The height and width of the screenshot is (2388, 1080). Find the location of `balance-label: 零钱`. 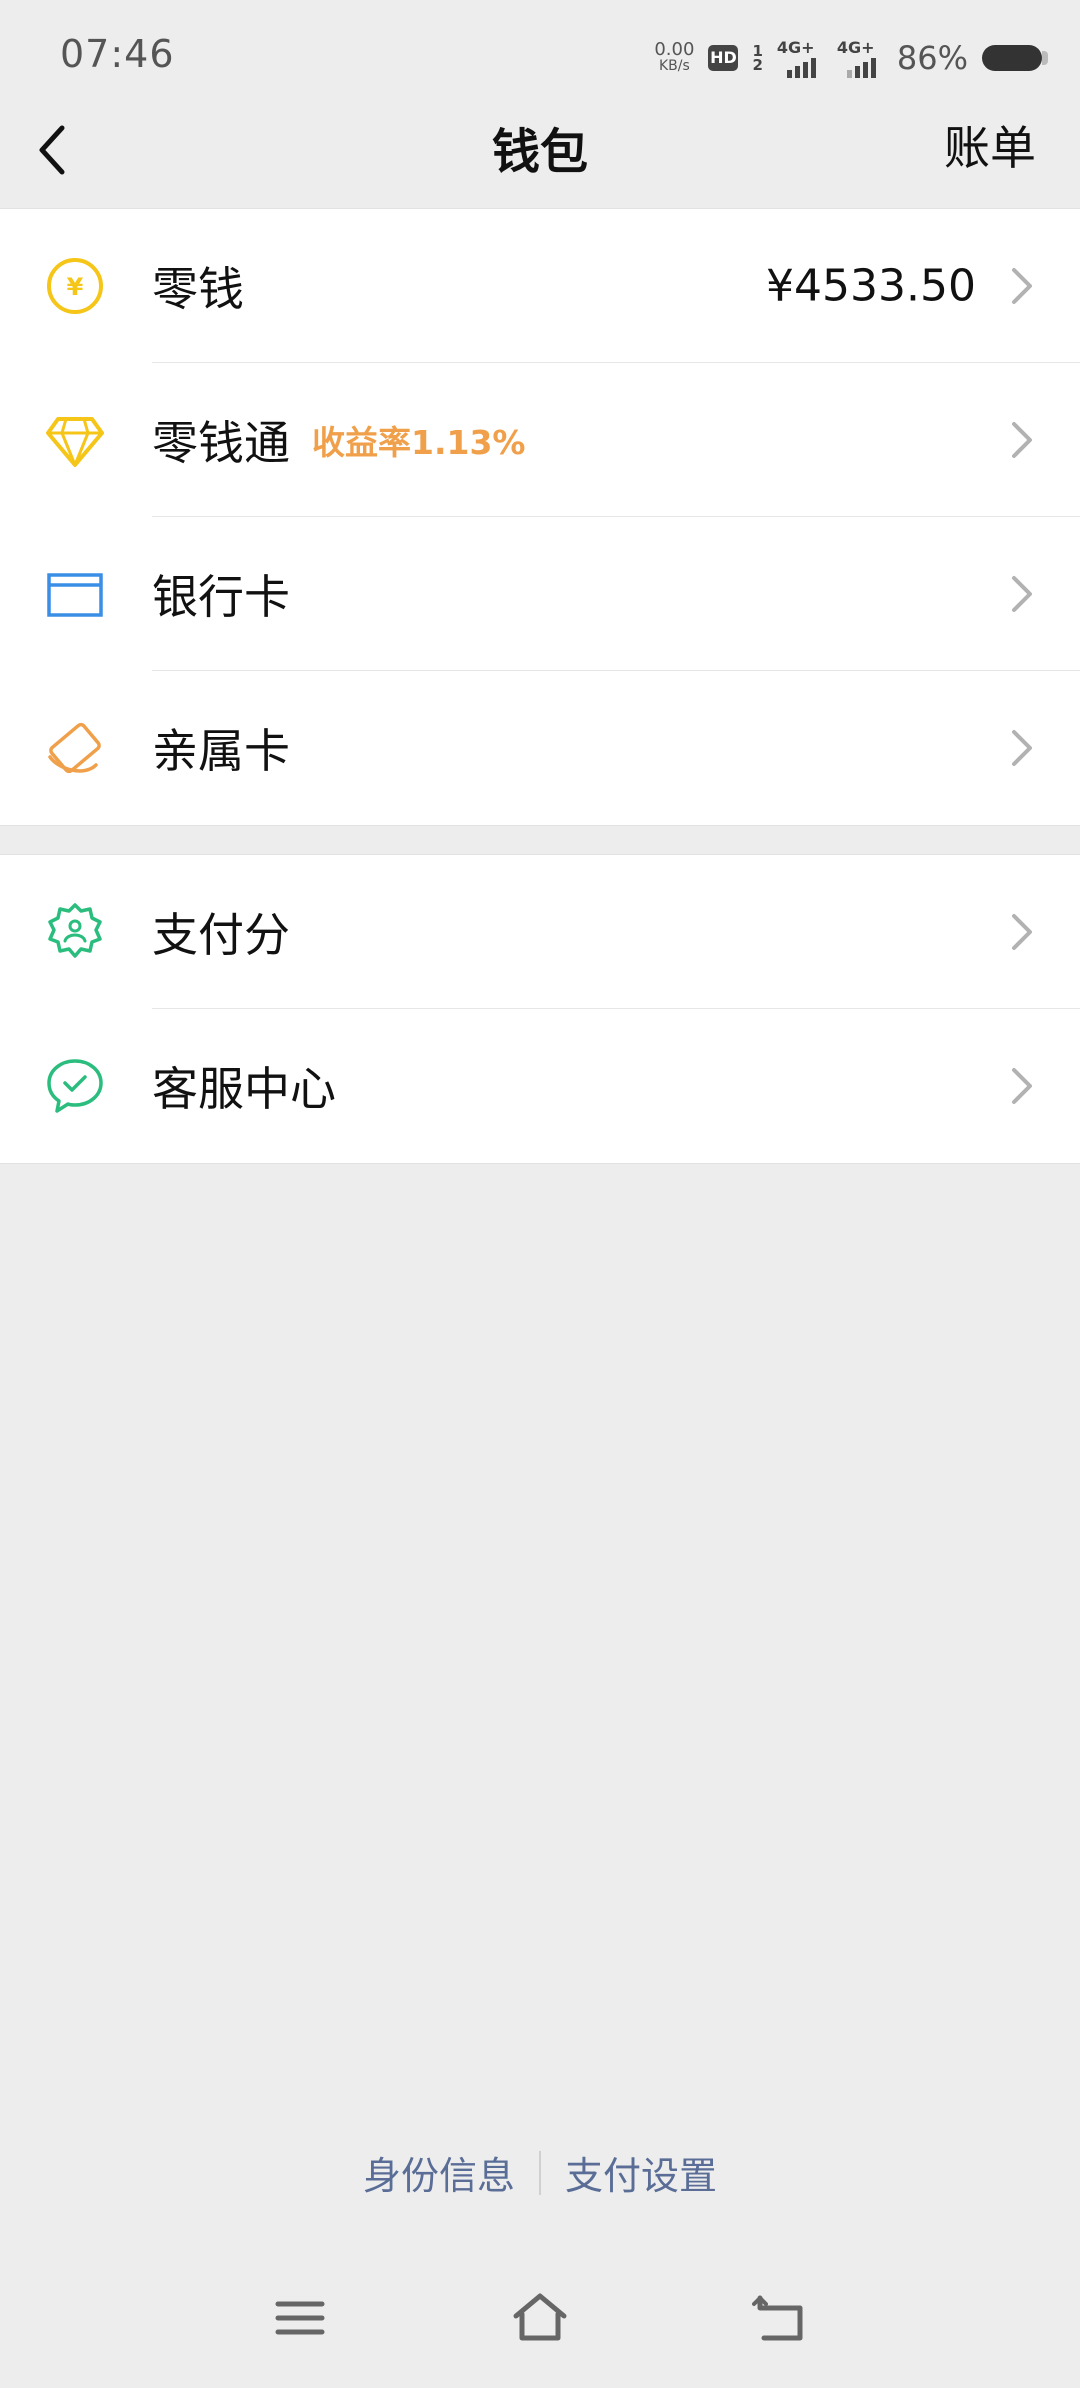

balance-label: 零钱 is located at coordinates (198, 289).